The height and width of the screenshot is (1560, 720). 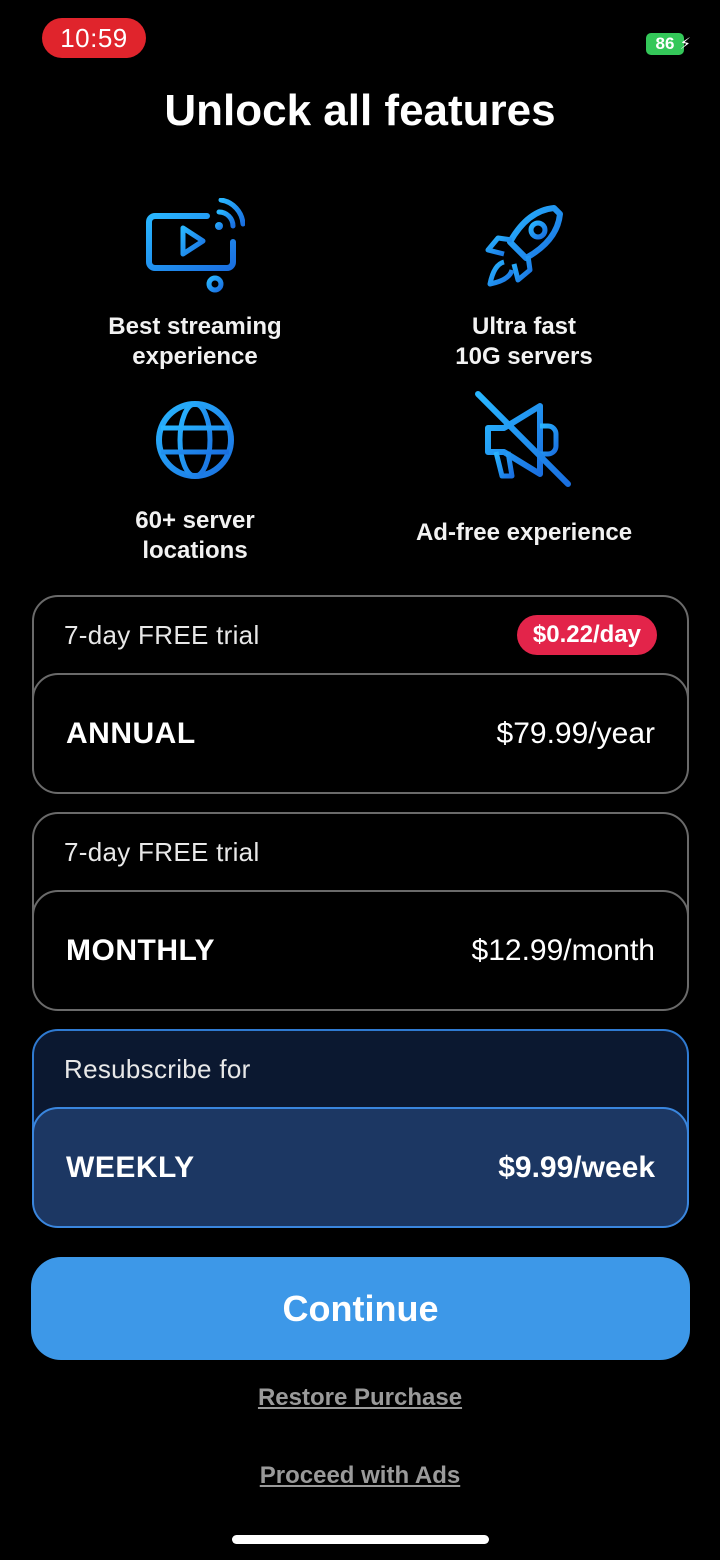 I want to click on battery-icon: 86 ⚡, so click(x=668, y=44).